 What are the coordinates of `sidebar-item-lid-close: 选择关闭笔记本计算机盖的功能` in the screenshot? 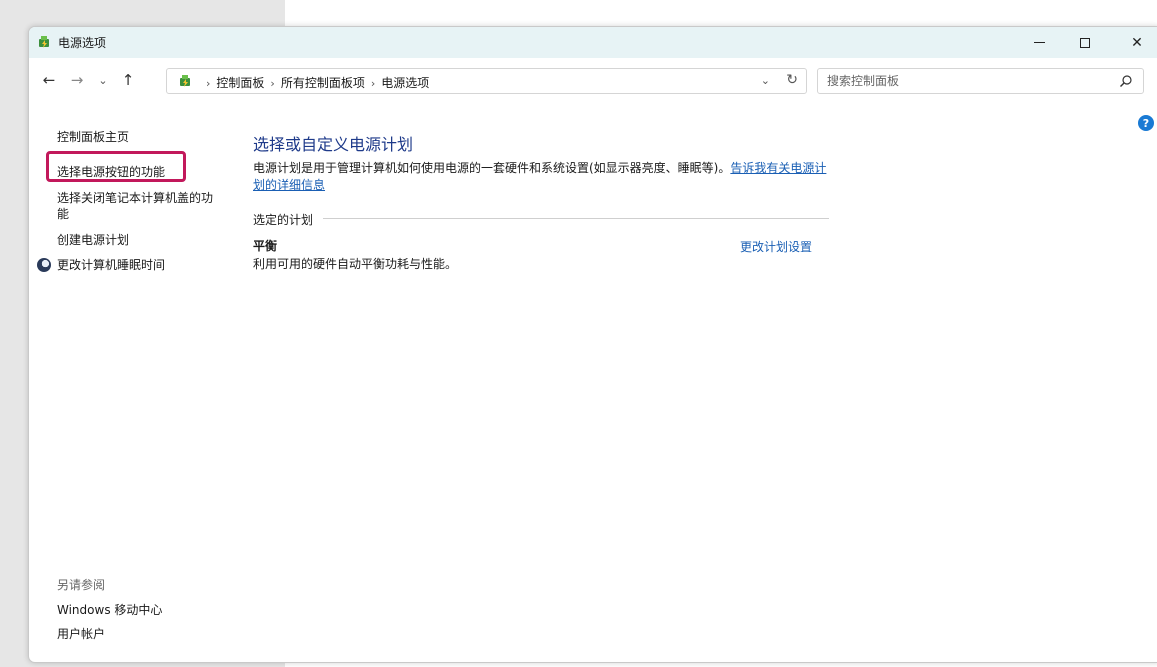 It's located at (137, 206).